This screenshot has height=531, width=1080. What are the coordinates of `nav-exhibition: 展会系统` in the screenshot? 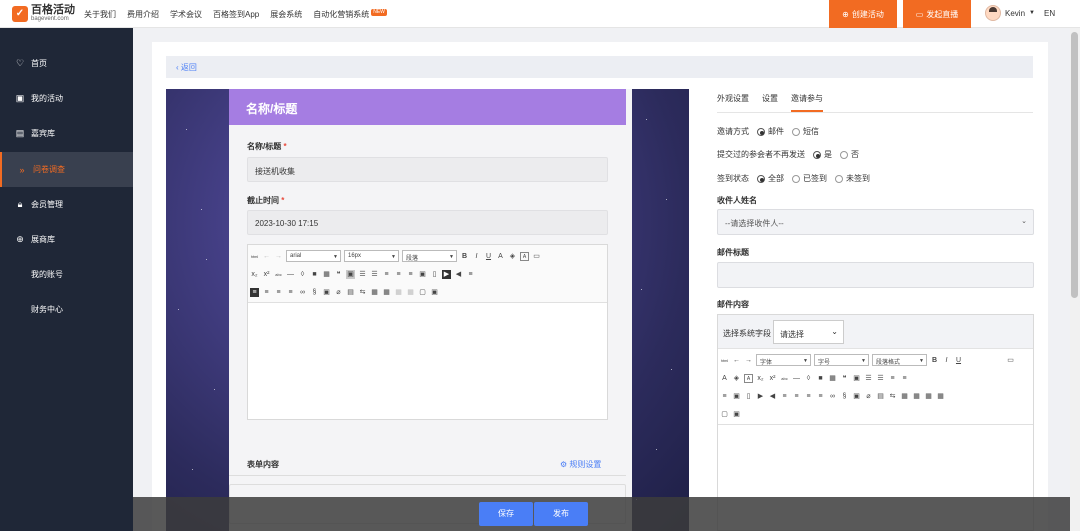 It's located at (286, 14).